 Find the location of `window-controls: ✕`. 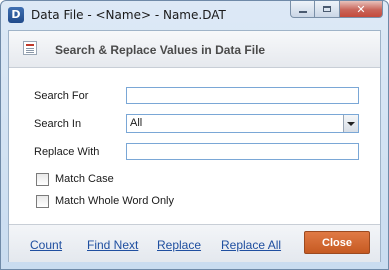

window-controls: ✕ is located at coordinates (336, 10).